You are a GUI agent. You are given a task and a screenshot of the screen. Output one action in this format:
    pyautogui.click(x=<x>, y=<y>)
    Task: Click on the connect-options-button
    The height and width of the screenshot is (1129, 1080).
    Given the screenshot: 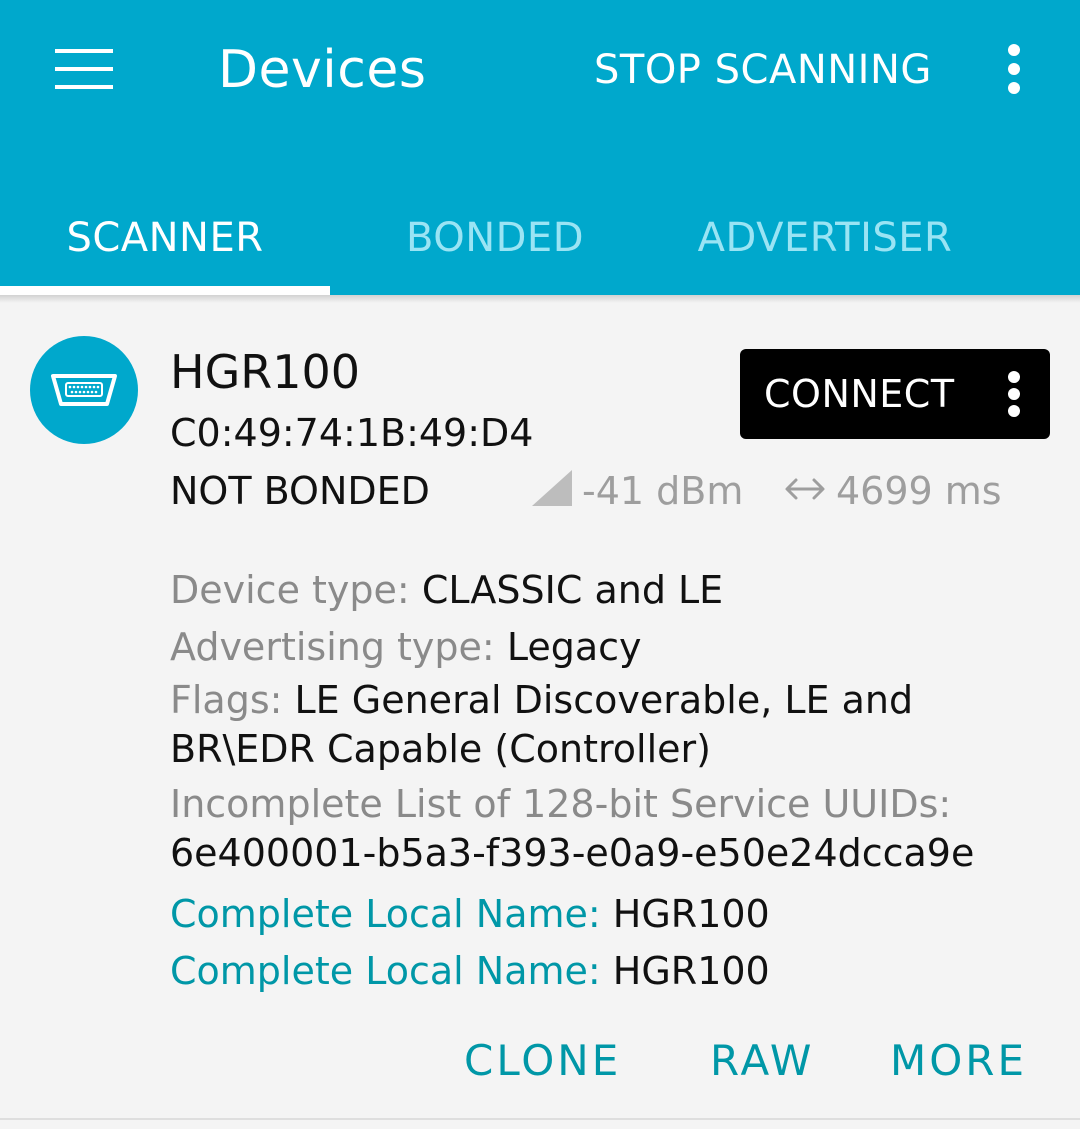 What is the action you would take?
    pyautogui.click(x=1014, y=394)
    